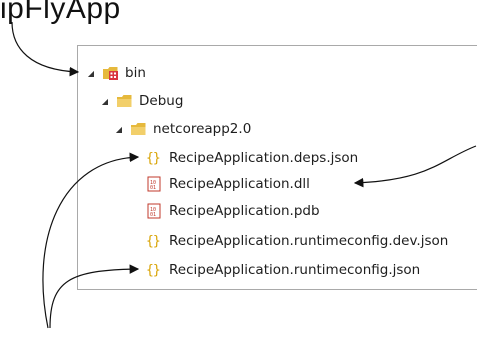 This screenshot has height=340, width=477. I want to click on arrow-to-bin, so click(45, 49).